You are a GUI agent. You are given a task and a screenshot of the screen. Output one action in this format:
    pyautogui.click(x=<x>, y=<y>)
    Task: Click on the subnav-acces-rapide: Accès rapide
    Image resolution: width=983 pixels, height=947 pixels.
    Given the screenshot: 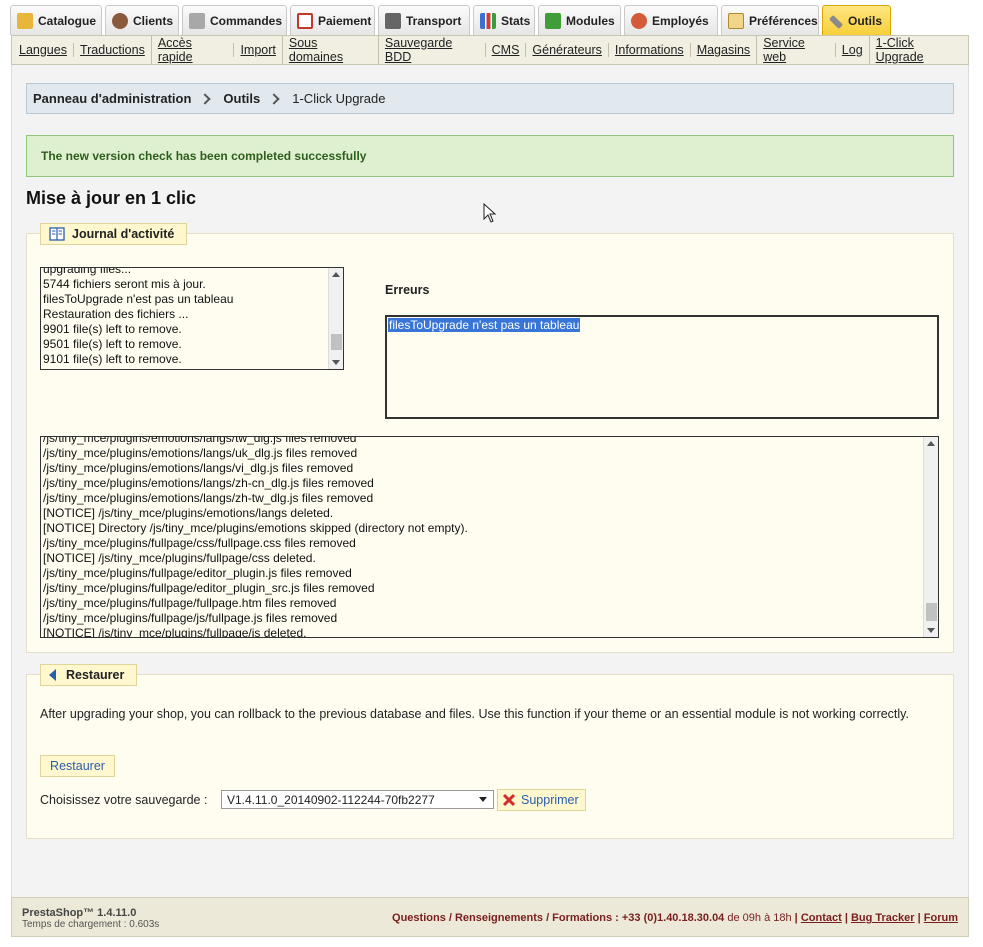 What is the action you would take?
    pyautogui.click(x=192, y=50)
    